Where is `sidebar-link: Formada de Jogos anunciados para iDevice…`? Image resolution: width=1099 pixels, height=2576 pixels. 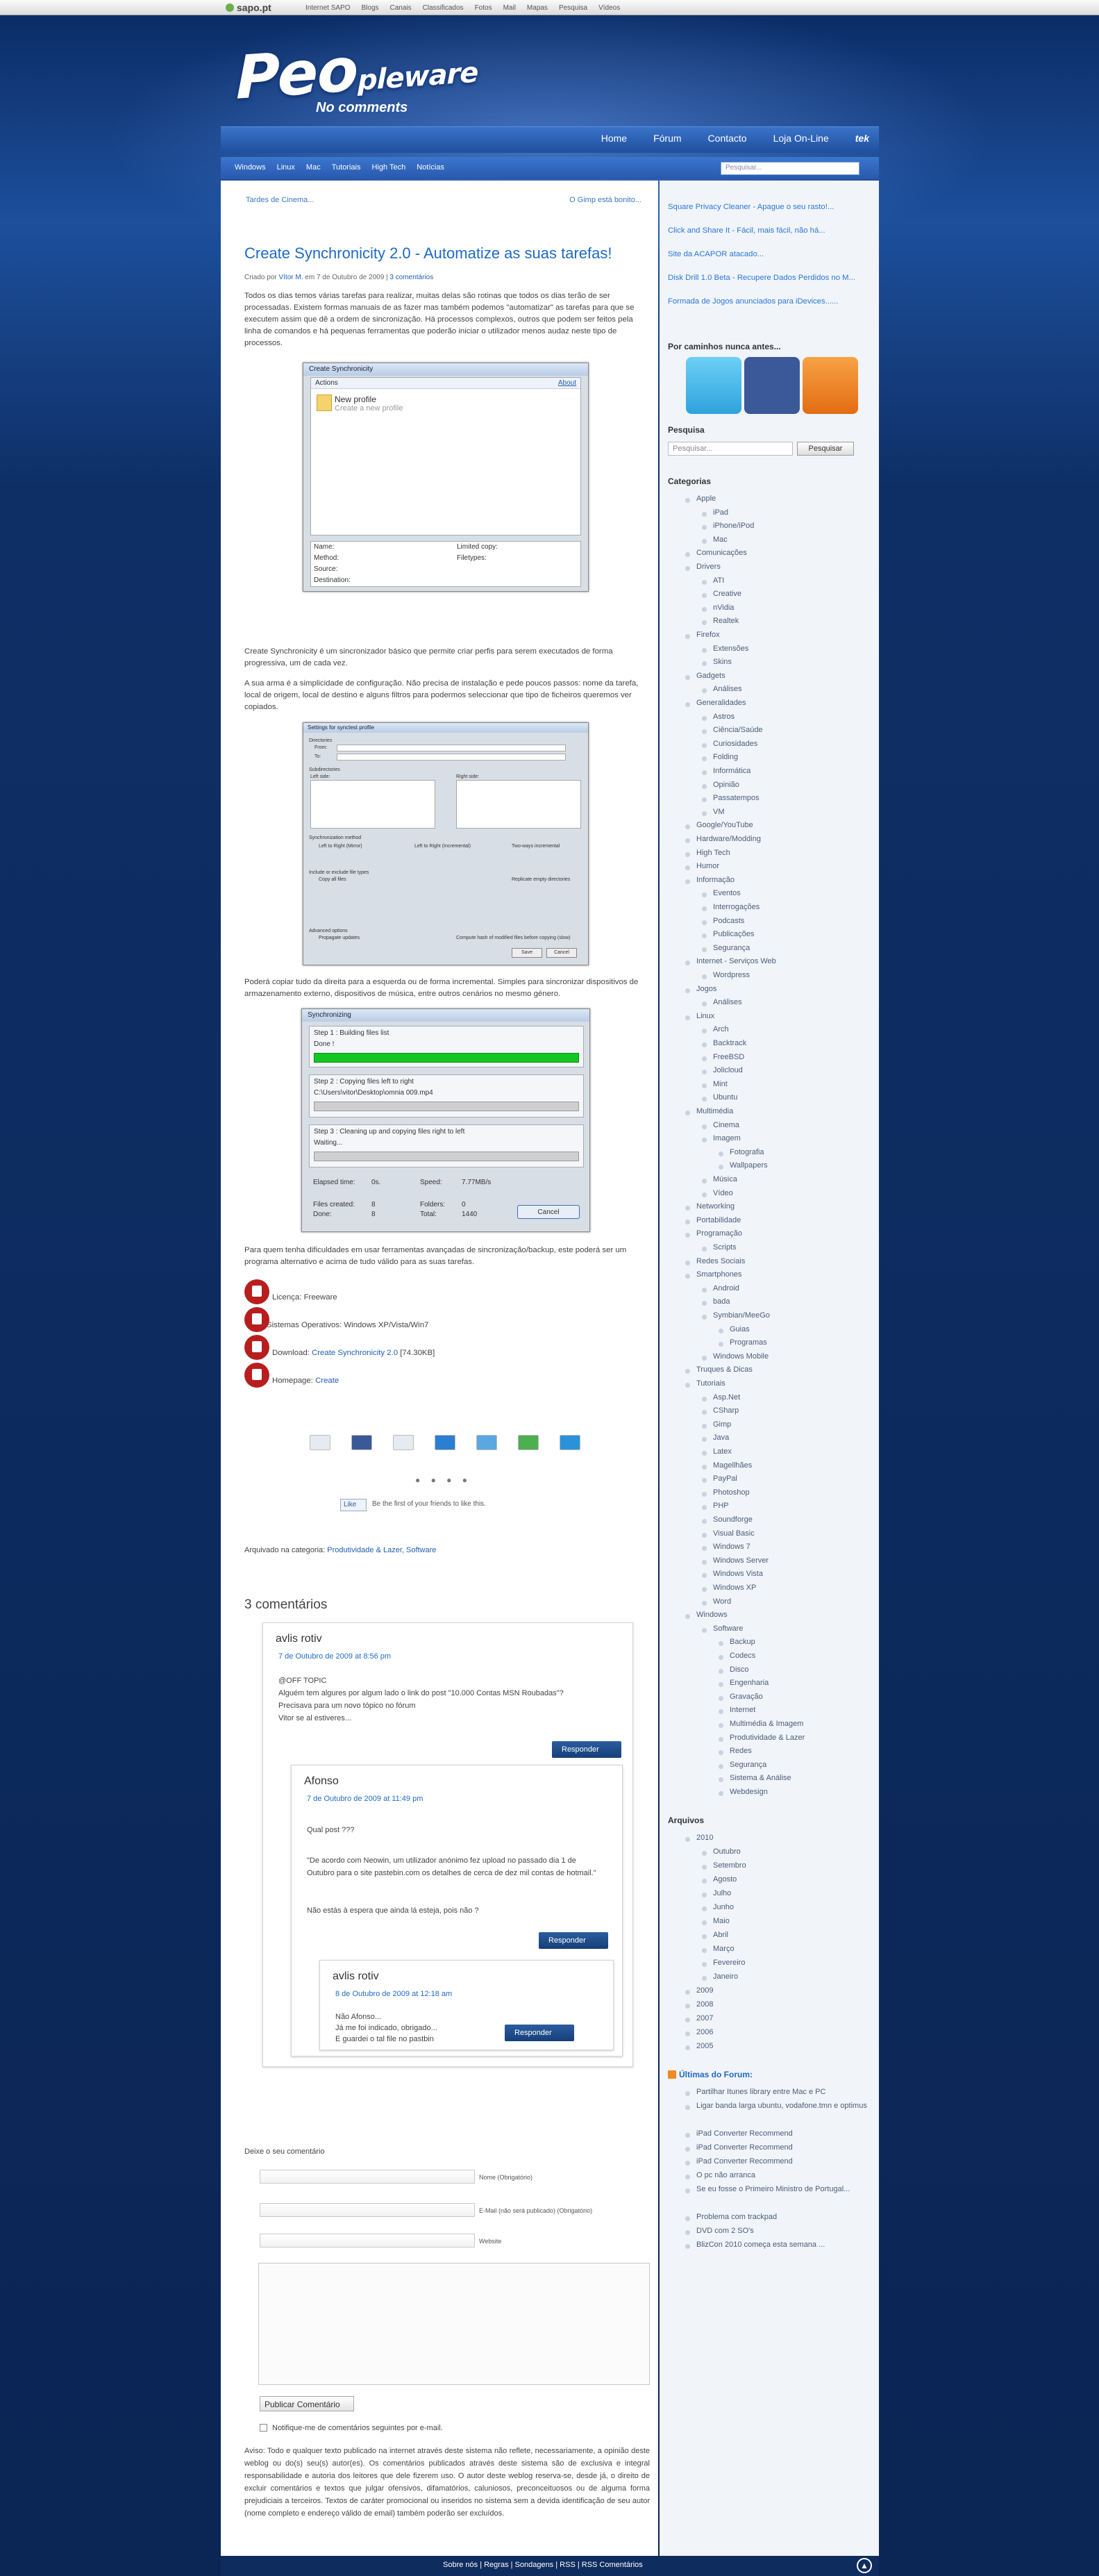 sidebar-link: Formada de Jogos anunciados para iDevice… is located at coordinates (753, 301).